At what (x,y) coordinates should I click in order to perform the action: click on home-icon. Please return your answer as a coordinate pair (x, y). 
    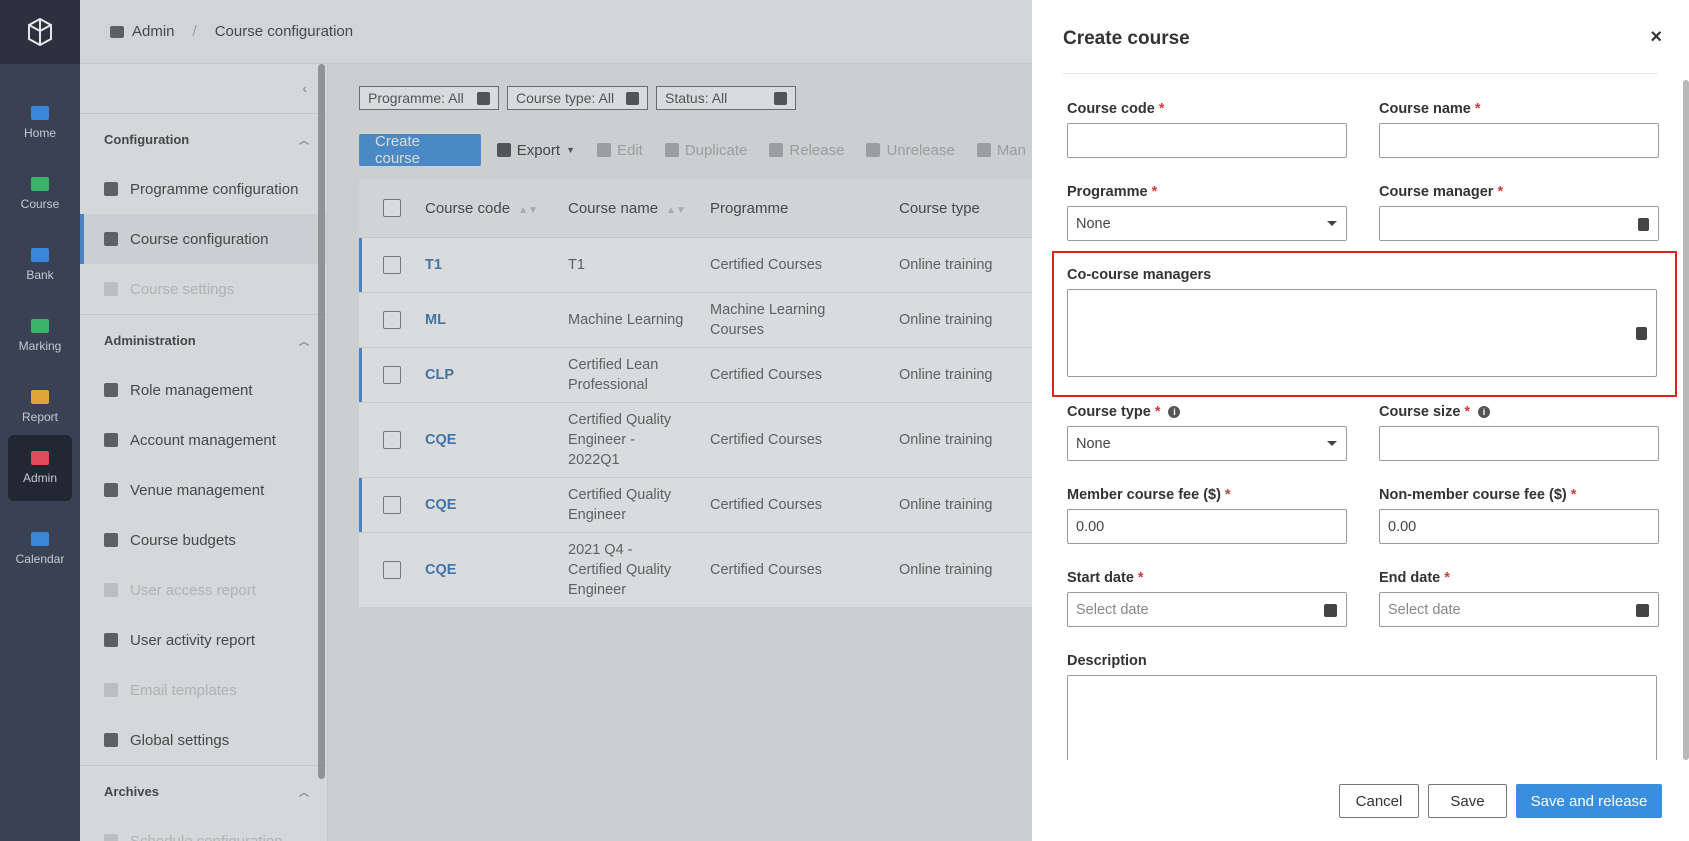
    Looking at the image, I should click on (40, 113).